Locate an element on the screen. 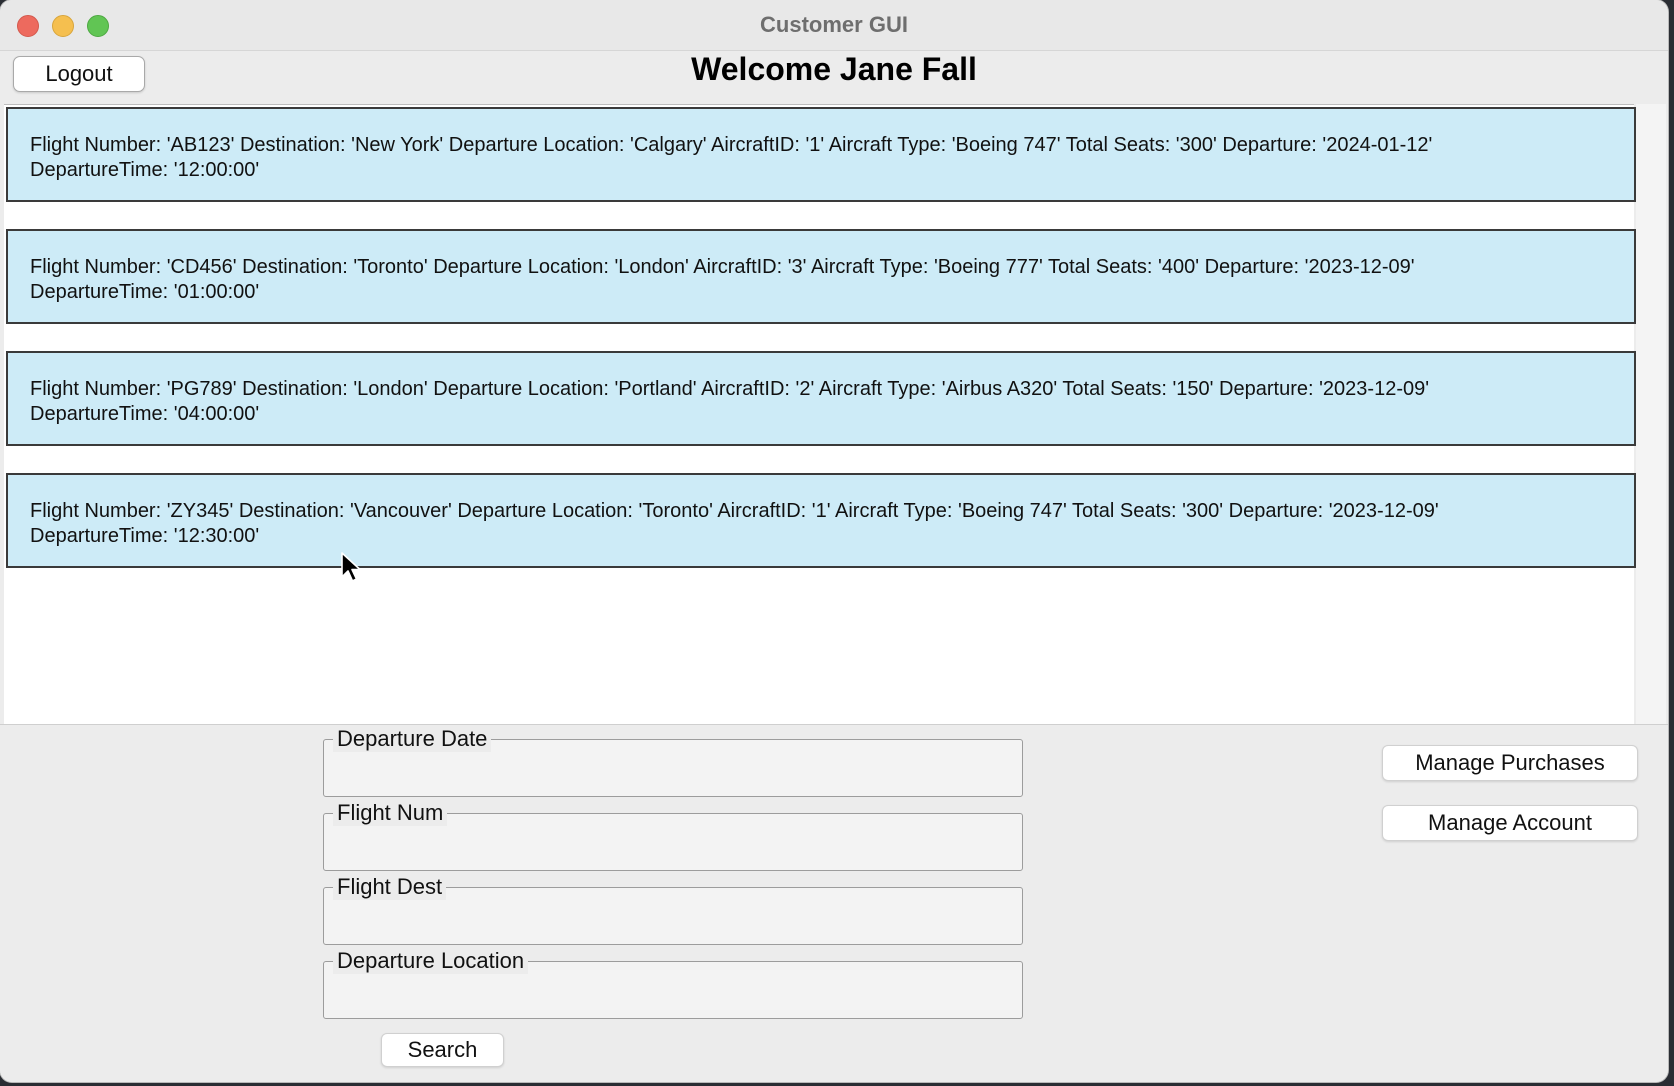 The image size is (1674, 1086). welcome-heading: Welcome Jane Fall is located at coordinates (834, 69).